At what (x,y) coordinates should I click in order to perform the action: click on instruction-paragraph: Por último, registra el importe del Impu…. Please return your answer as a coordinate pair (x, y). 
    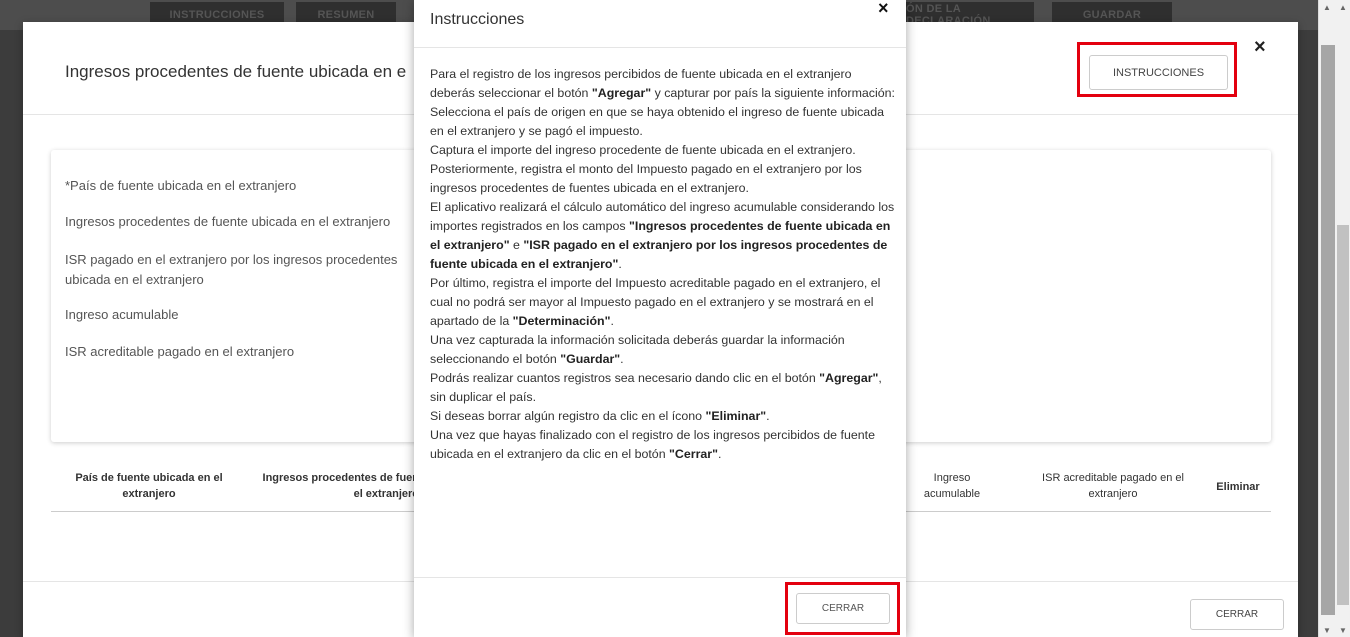
    Looking at the image, I should click on (662, 302).